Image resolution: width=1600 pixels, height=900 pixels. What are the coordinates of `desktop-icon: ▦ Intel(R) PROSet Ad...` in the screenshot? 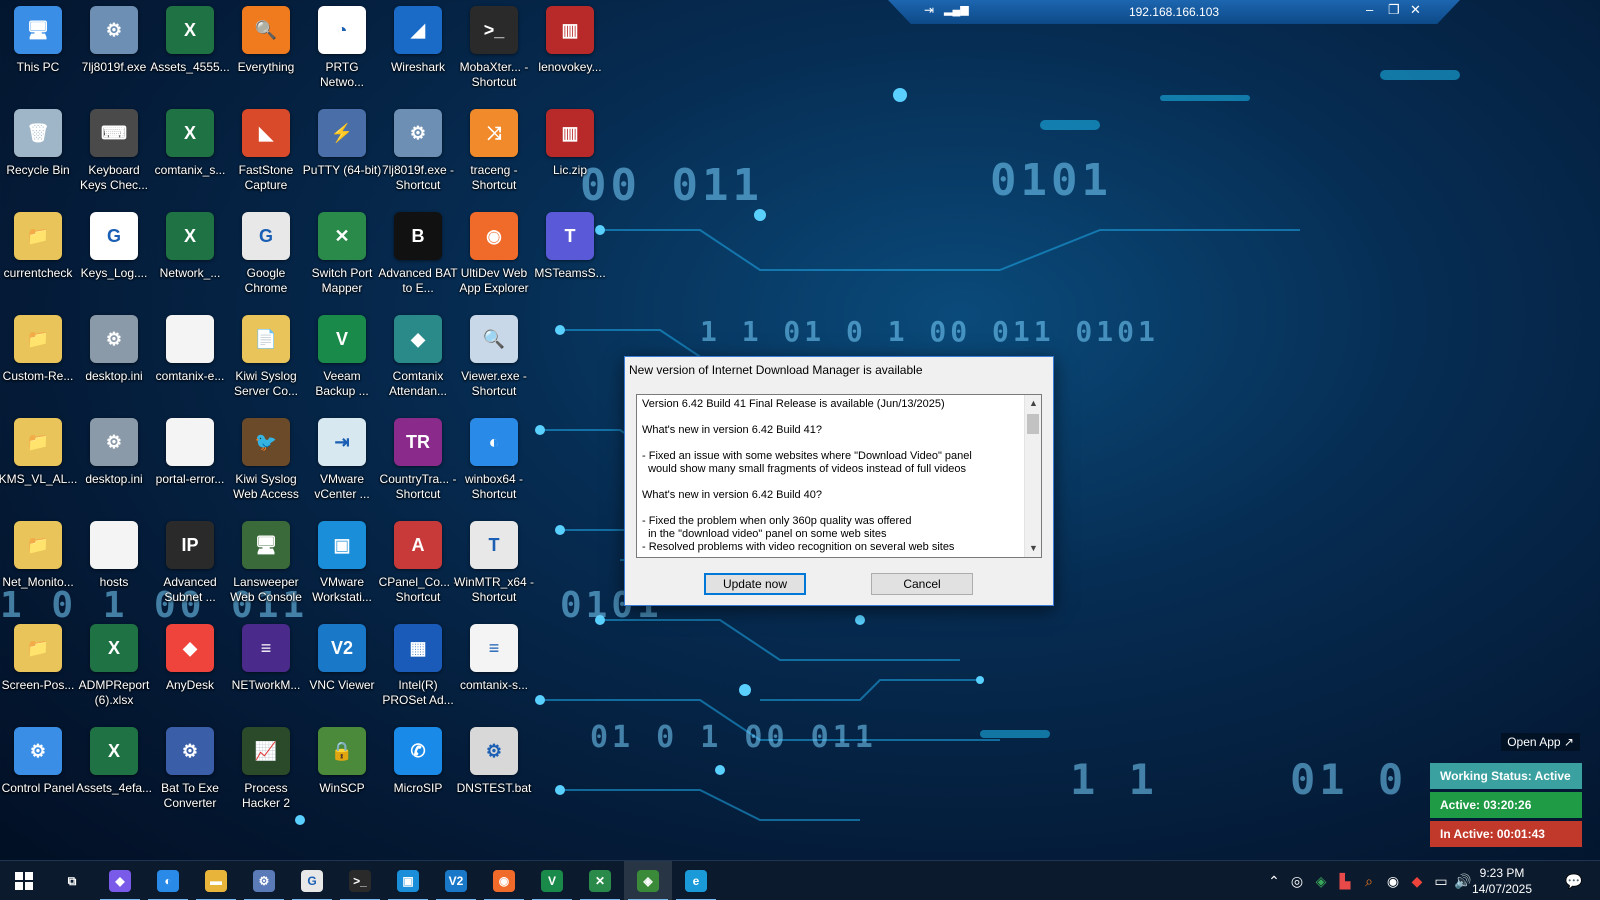 It's located at (418, 672).